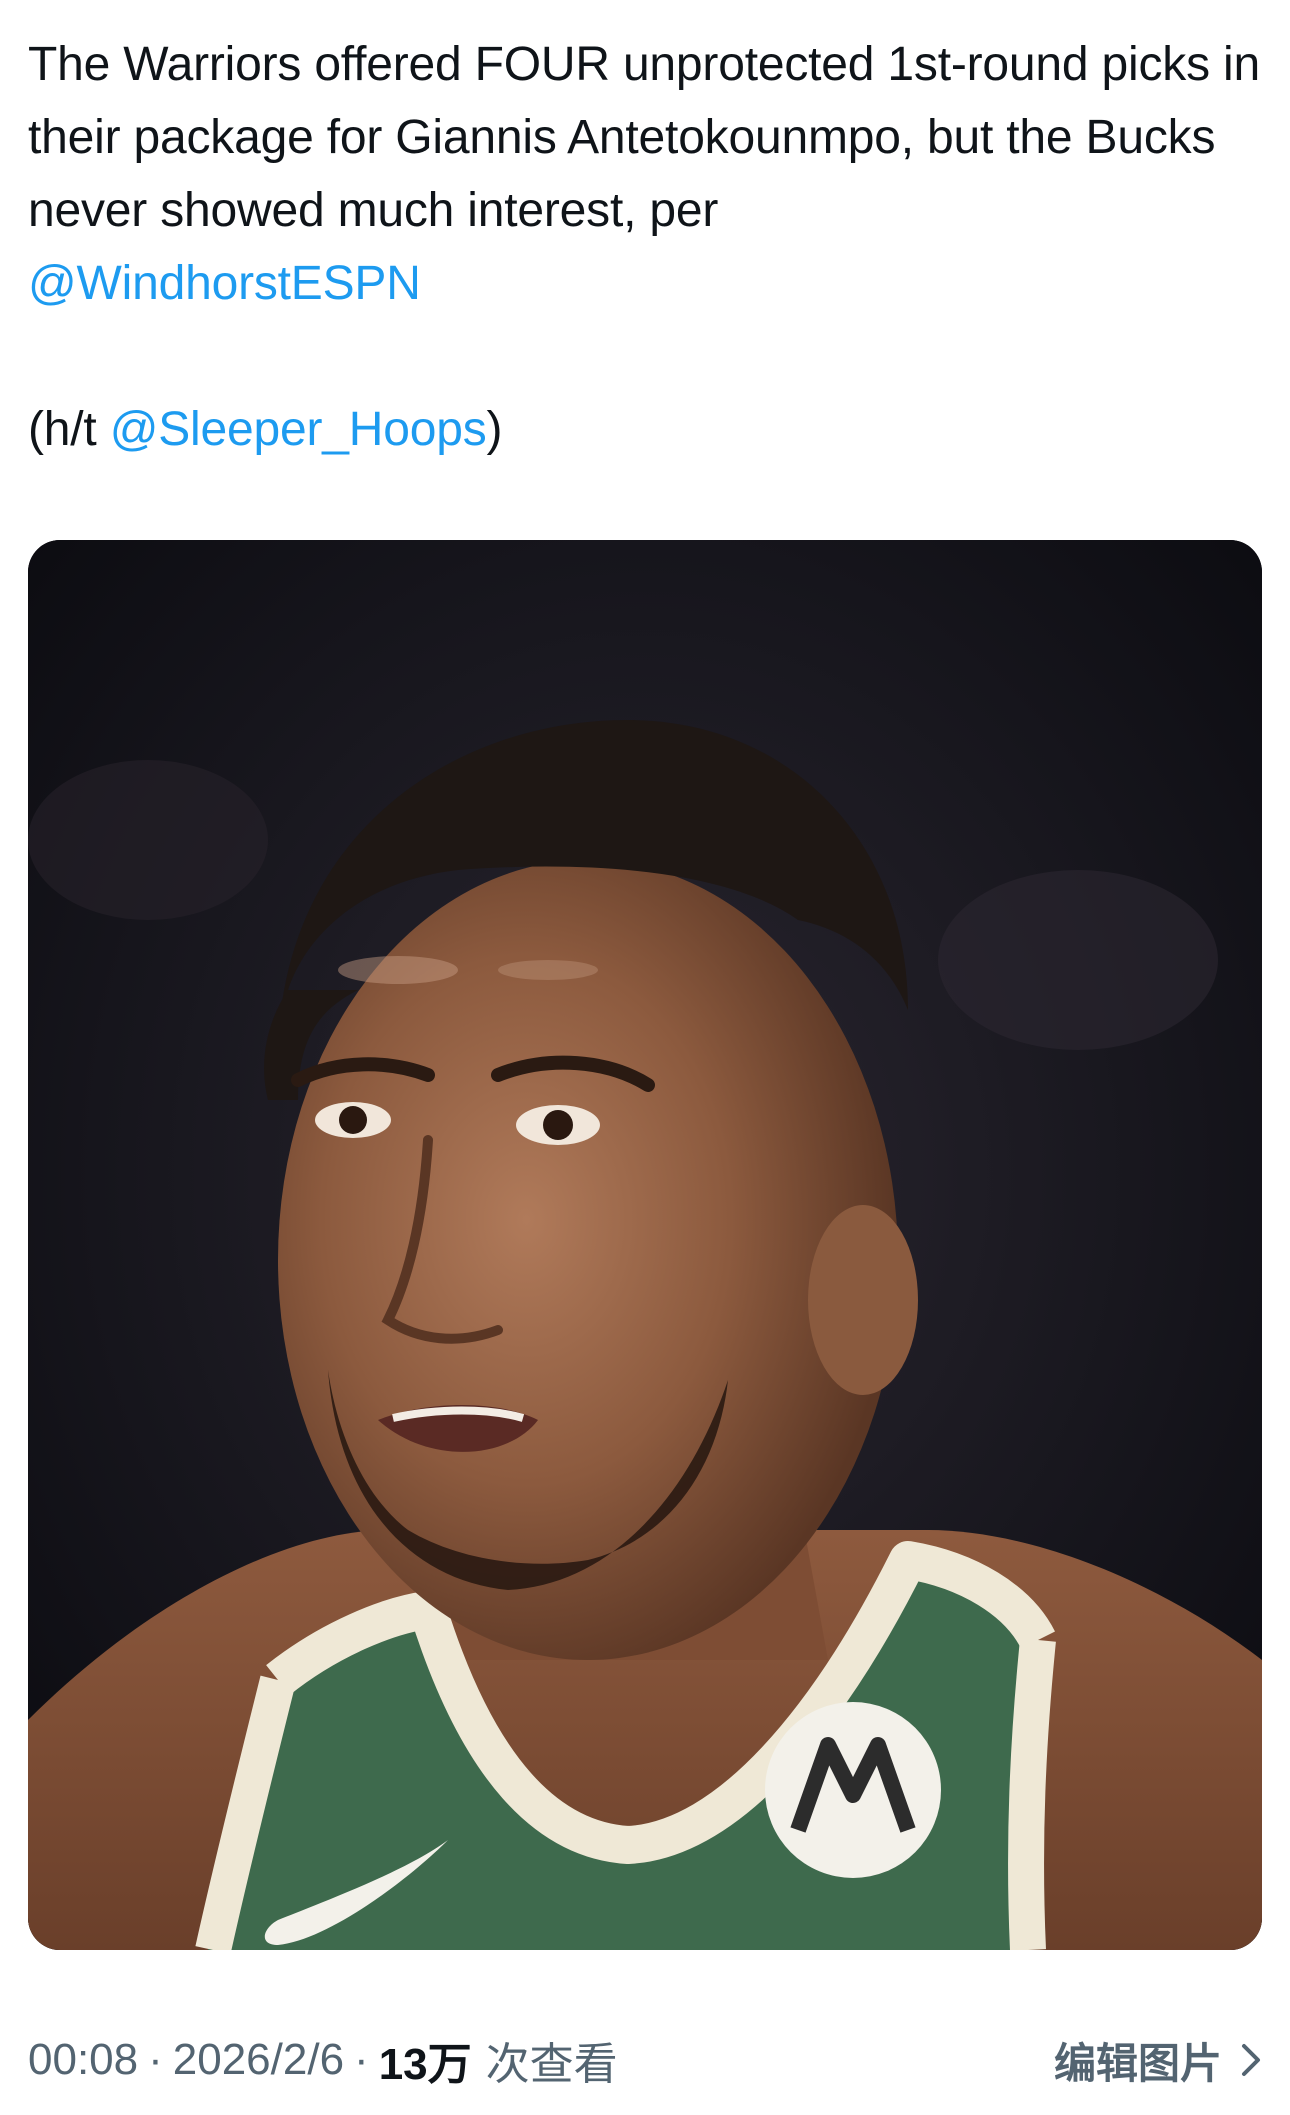  What do you see at coordinates (1251, 2060) in the screenshot?
I see `chevron-right-icon` at bounding box center [1251, 2060].